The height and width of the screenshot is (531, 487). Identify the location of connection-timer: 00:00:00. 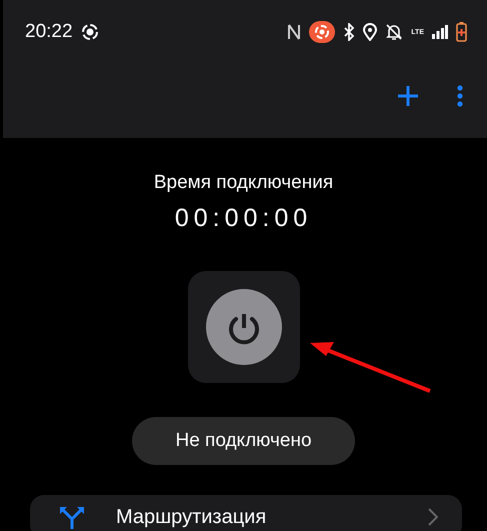
(243, 218).